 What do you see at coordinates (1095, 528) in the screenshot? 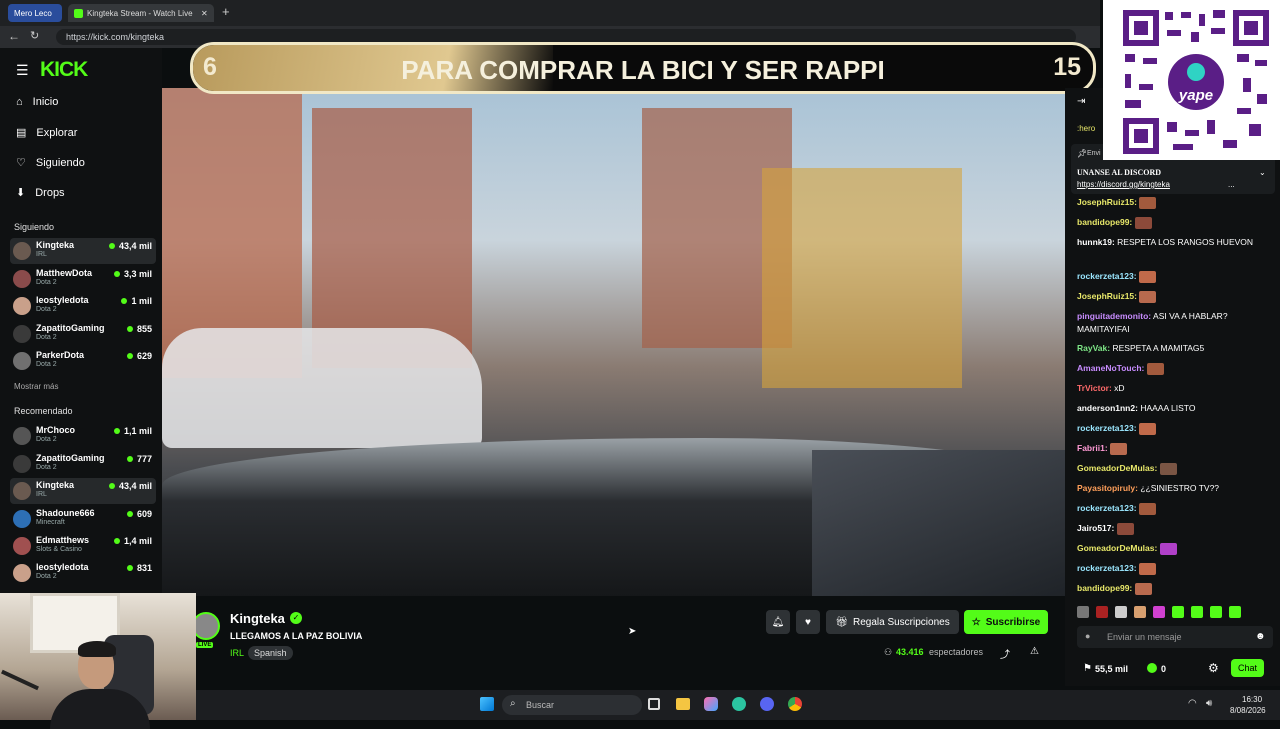
I see `chat-username: Jairo517:` at bounding box center [1095, 528].